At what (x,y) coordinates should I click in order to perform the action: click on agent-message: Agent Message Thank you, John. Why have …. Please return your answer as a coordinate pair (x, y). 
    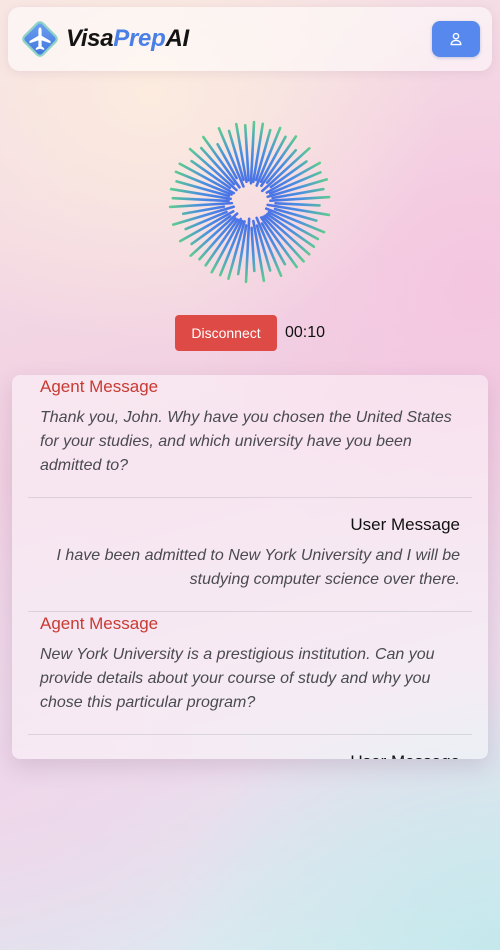
    Looking at the image, I should click on (250, 436).